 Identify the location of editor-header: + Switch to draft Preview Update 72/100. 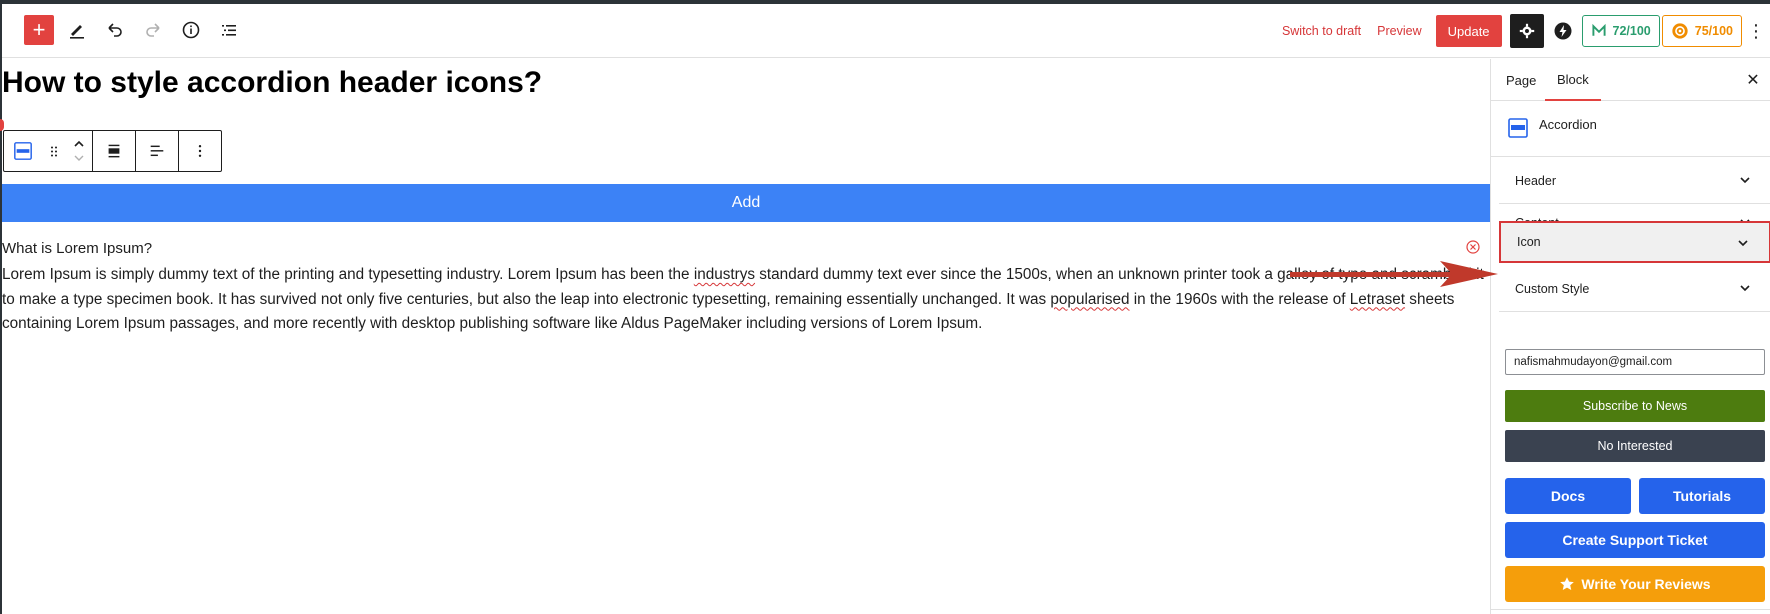
(886, 31).